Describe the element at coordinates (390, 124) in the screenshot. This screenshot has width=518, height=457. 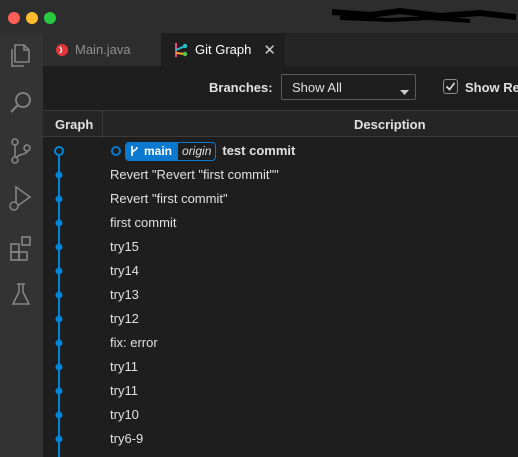
I see `description-column-header: Description` at that location.